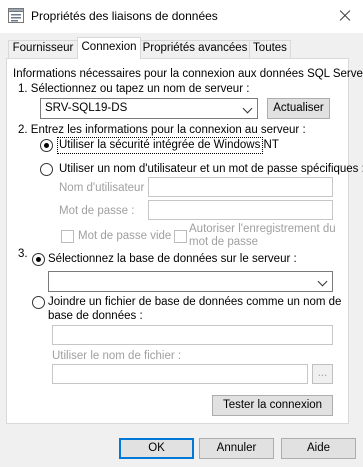  I want to click on title-bar: Propriétés des liaisons de données, so click(181, 16).